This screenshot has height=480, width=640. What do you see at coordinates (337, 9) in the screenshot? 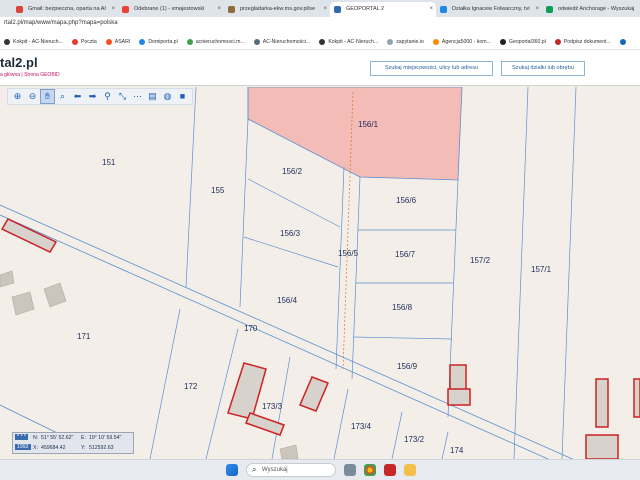
I see `geoportal-icon` at bounding box center [337, 9].